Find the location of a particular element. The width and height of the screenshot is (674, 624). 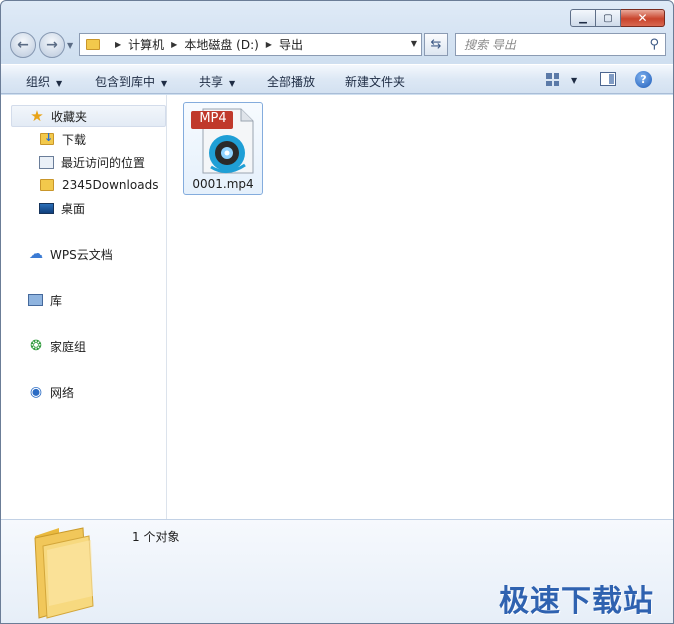

sidebar-item-label: 下载 is located at coordinates (74, 139).